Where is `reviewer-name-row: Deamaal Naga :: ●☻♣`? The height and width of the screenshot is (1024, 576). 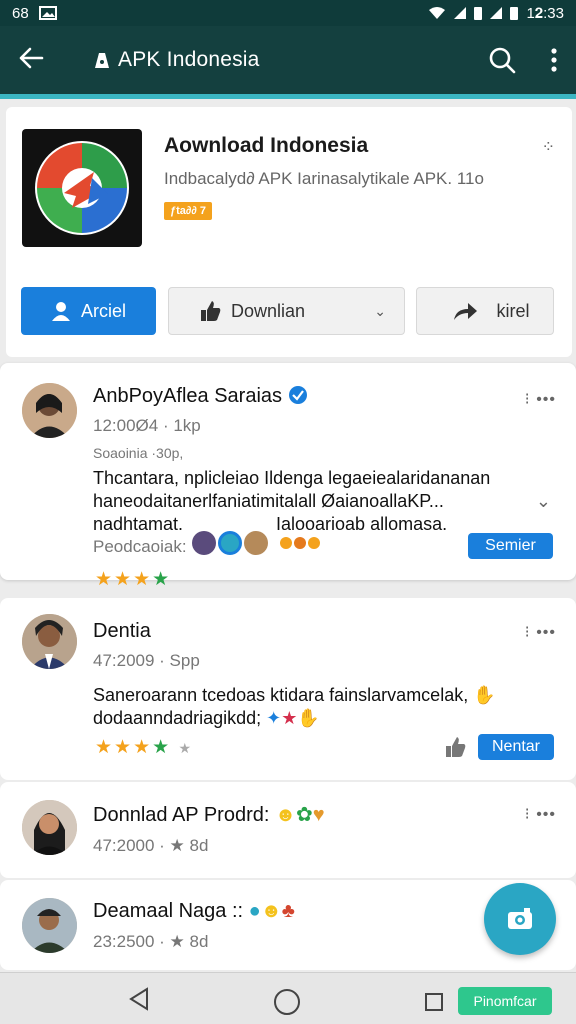
reviewer-name-row: Deamaal Naga :: ●☻♣ is located at coordinates (194, 911).